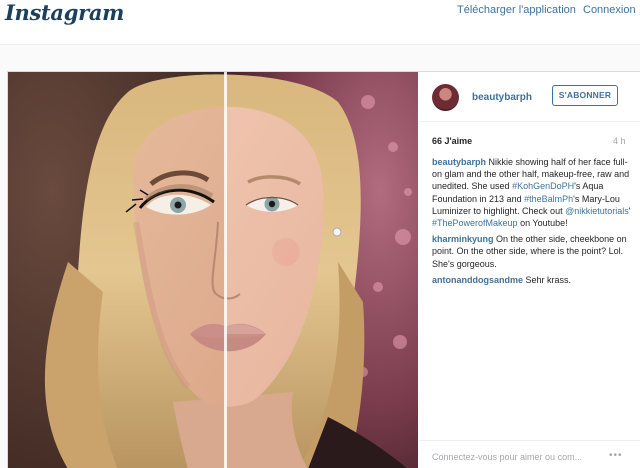 The width and height of the screenshot is (640, 468). What do you see at coordinates (475, 223) in the screenshot?
I see `hashtag-link: #ThePowerofMakeup` at bounding box center [475, 223].